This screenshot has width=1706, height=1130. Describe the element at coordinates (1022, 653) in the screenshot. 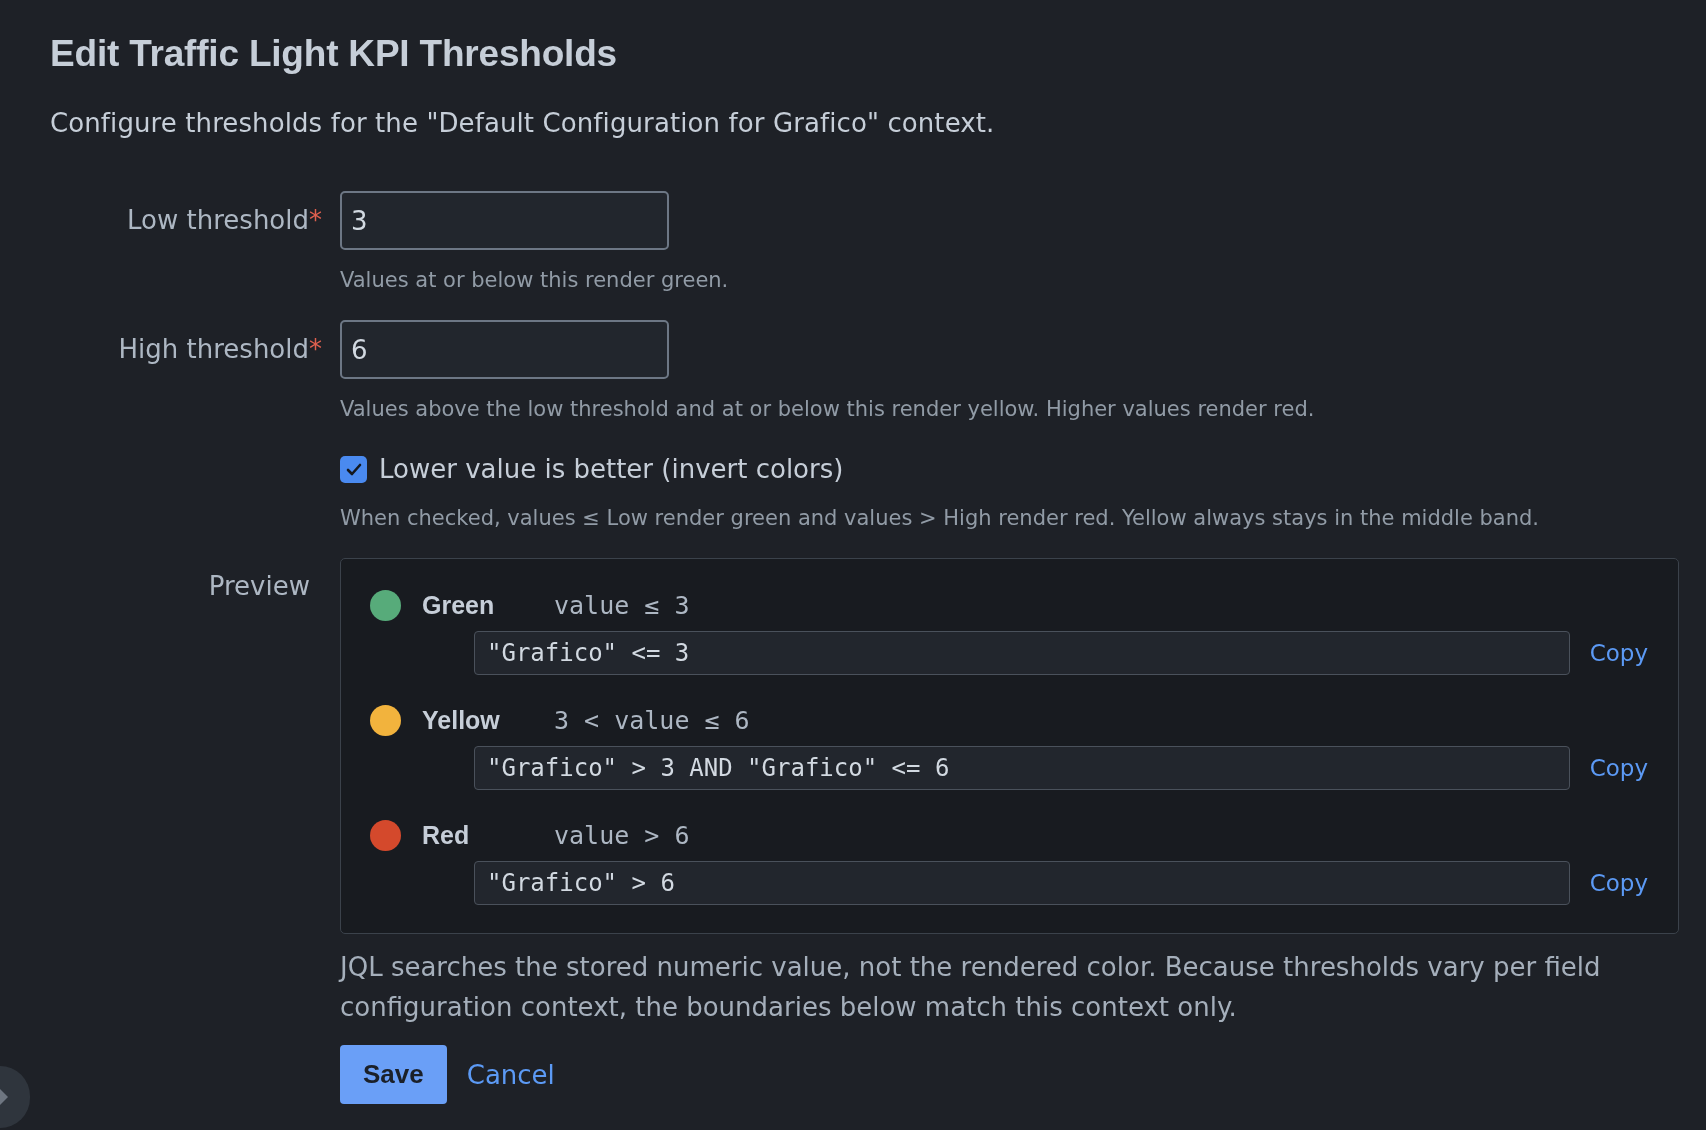

I see `query-field: "Grafico" <= 3` at that location.